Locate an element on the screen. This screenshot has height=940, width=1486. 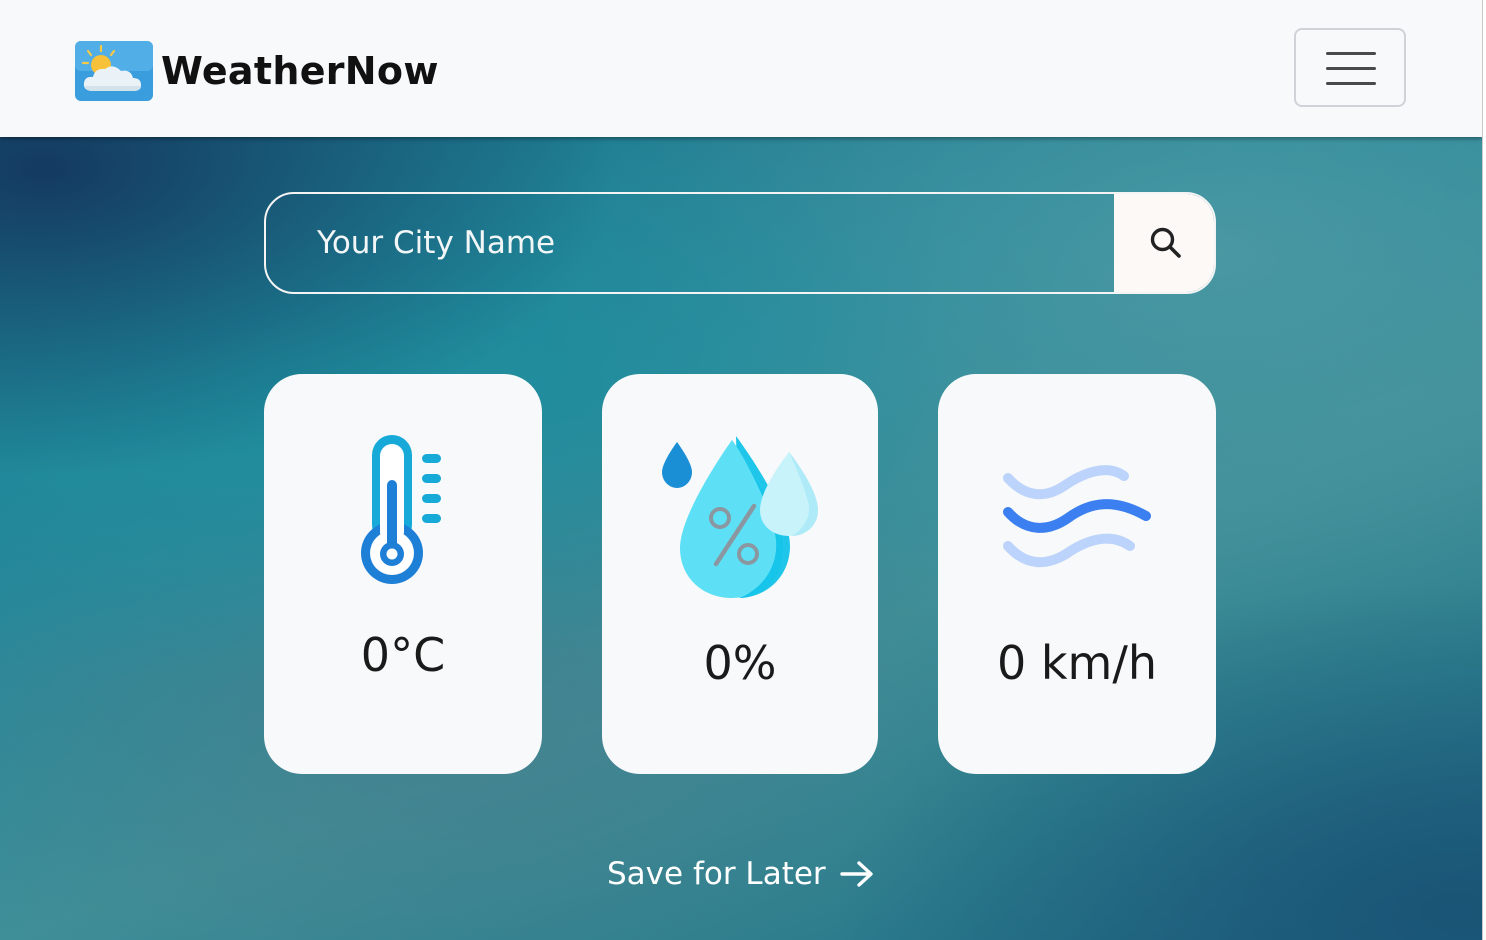
brand-link: WeatherNow is located at coordinates (257, 71).